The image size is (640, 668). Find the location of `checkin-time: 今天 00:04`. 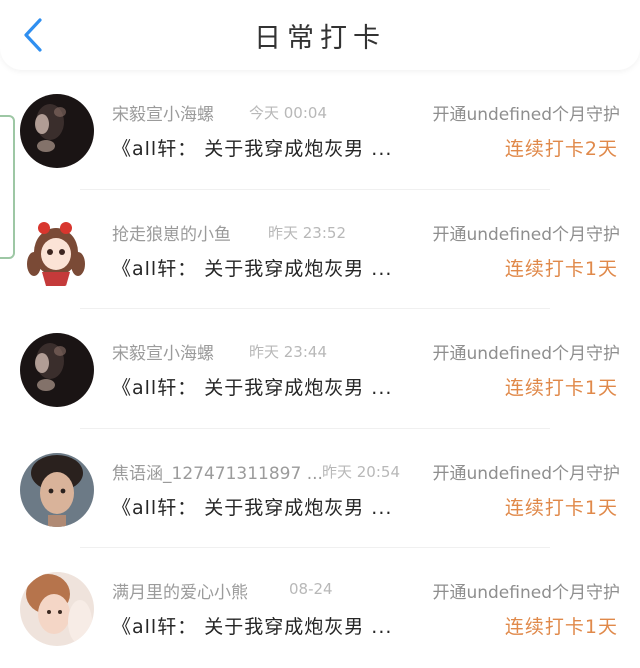

checkin-time: 今天 00:04 is located at coordinates (288, 113).